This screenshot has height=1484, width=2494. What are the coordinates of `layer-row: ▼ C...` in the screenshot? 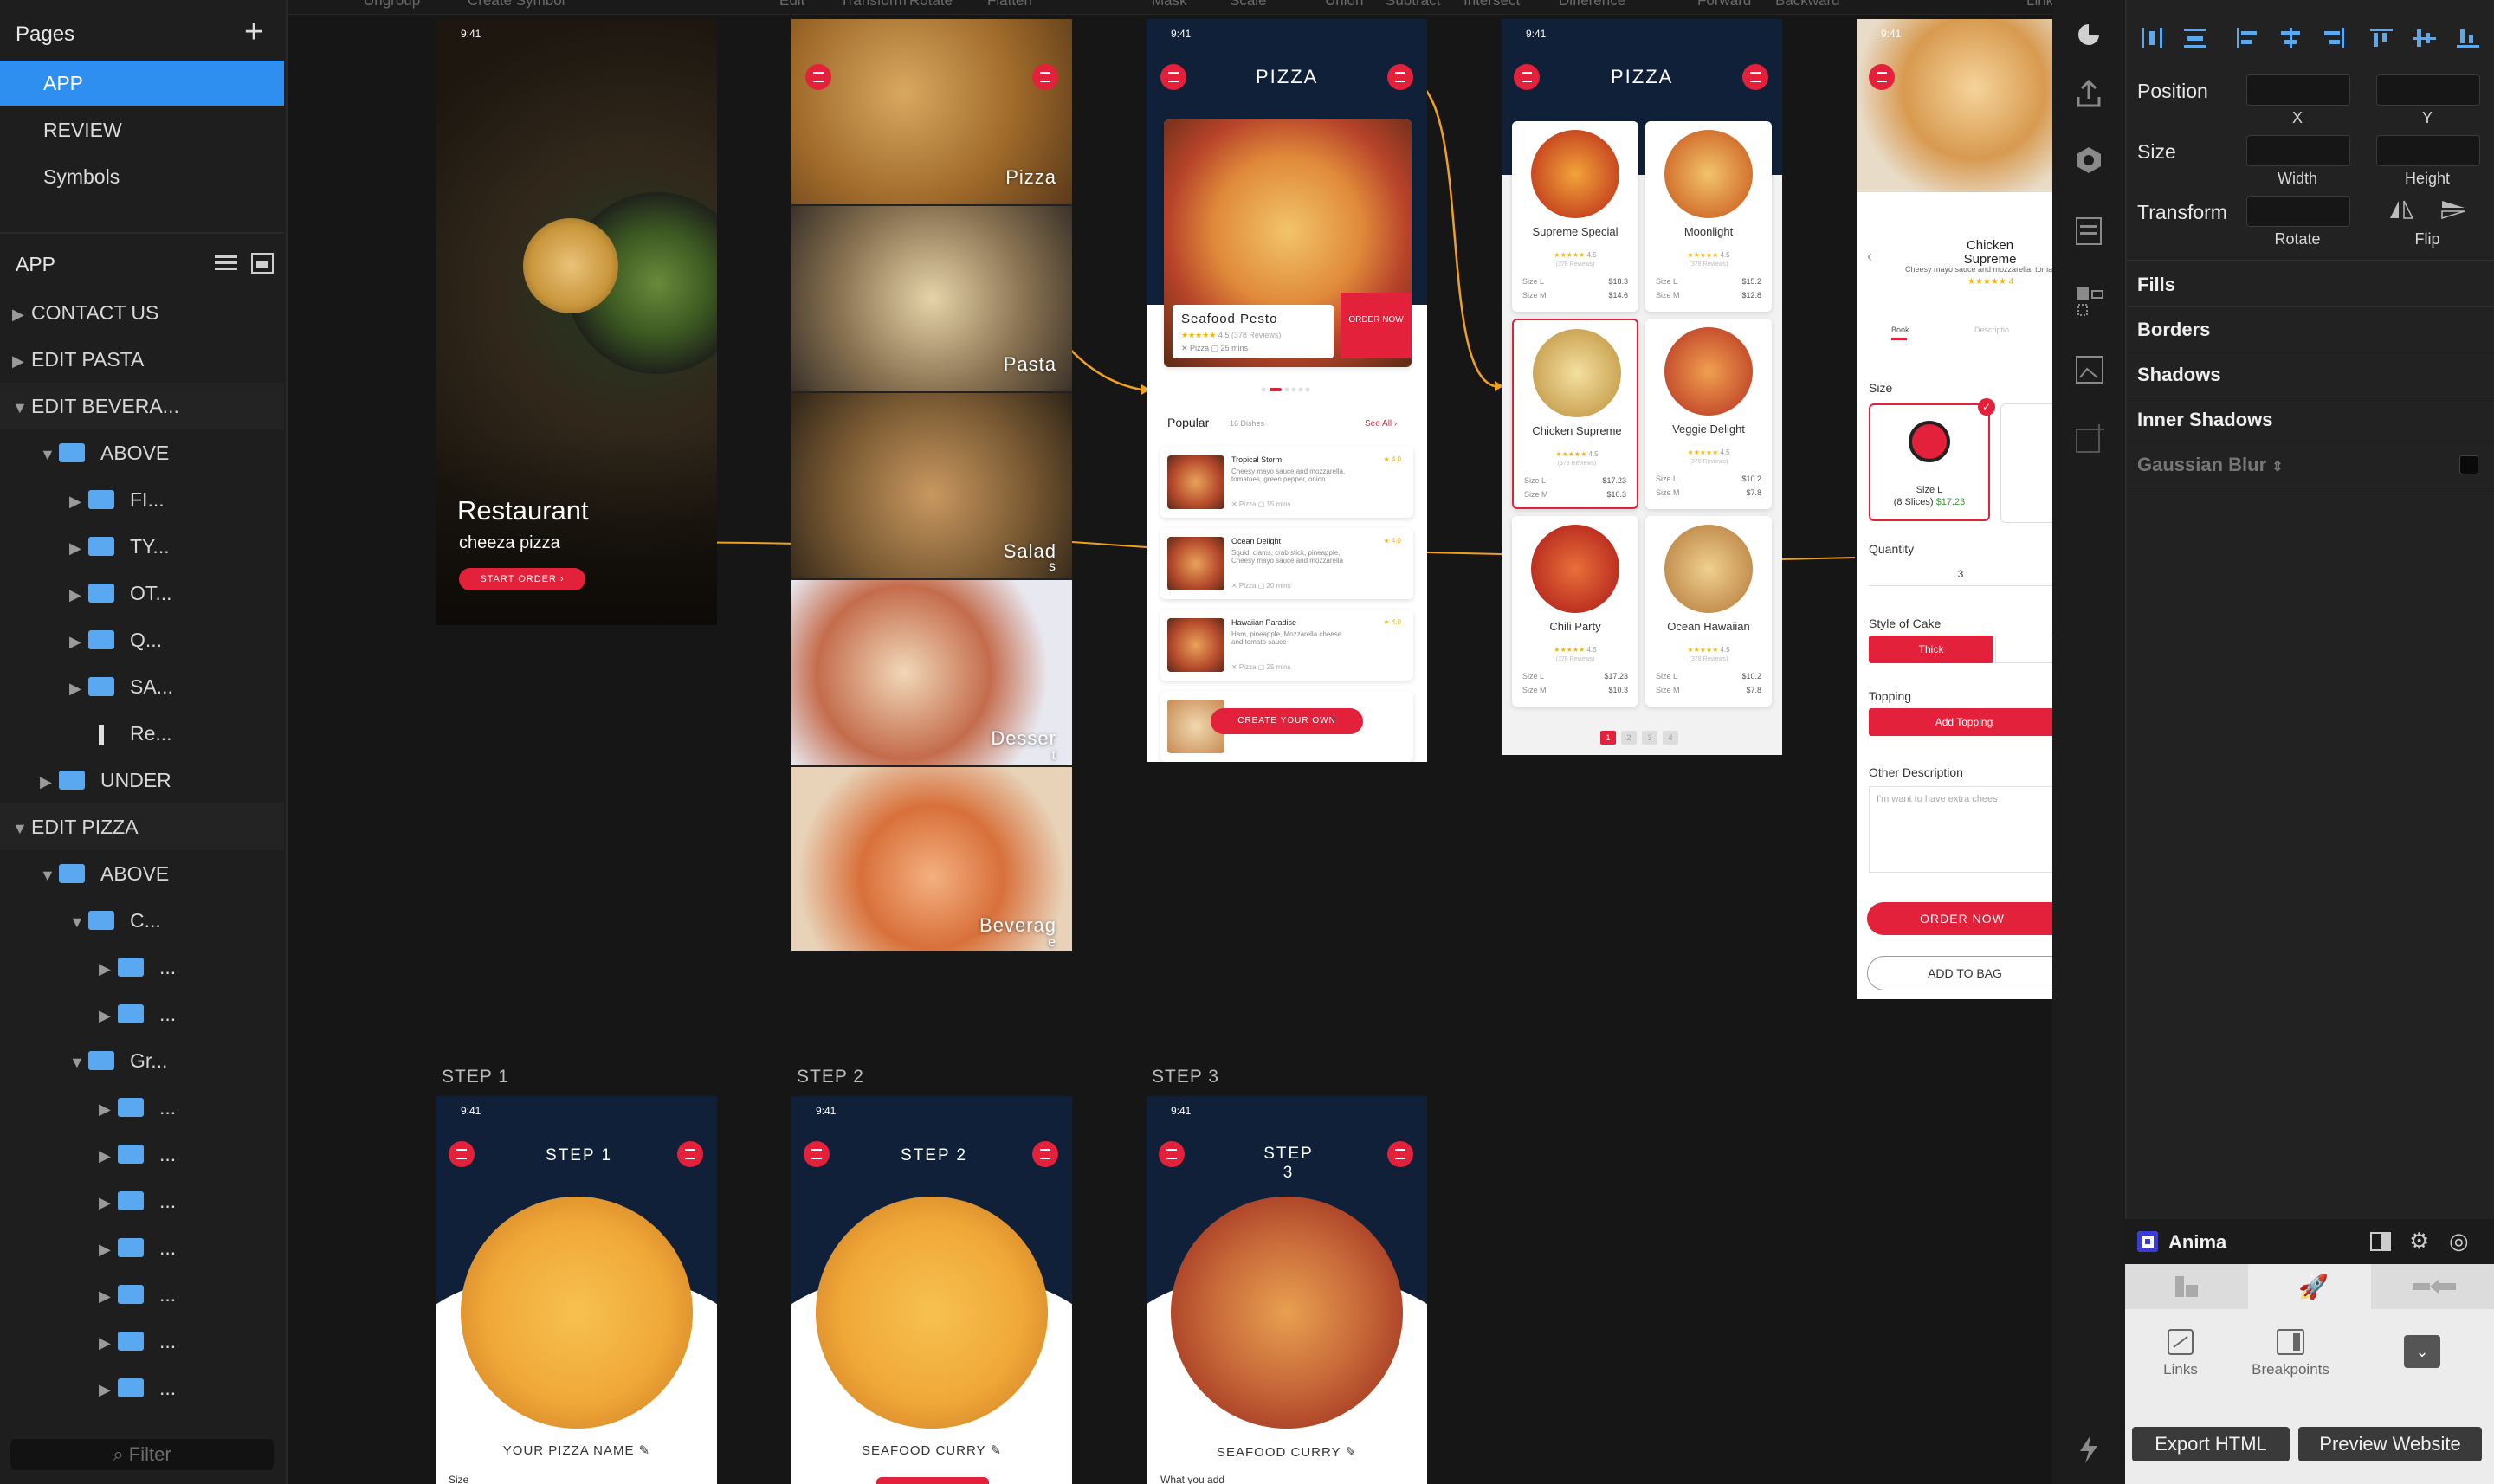 It's located at (142, 920).